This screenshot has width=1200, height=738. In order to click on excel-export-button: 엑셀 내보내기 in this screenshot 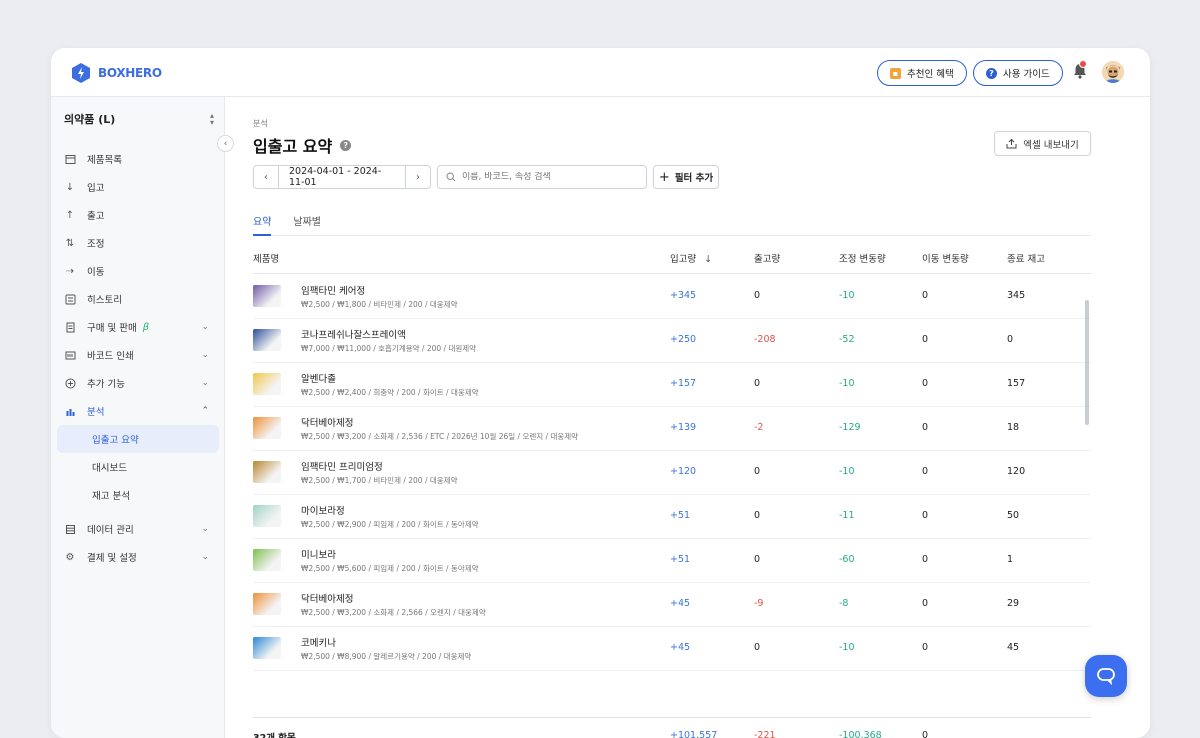, I will do `click(1042, 143)`.